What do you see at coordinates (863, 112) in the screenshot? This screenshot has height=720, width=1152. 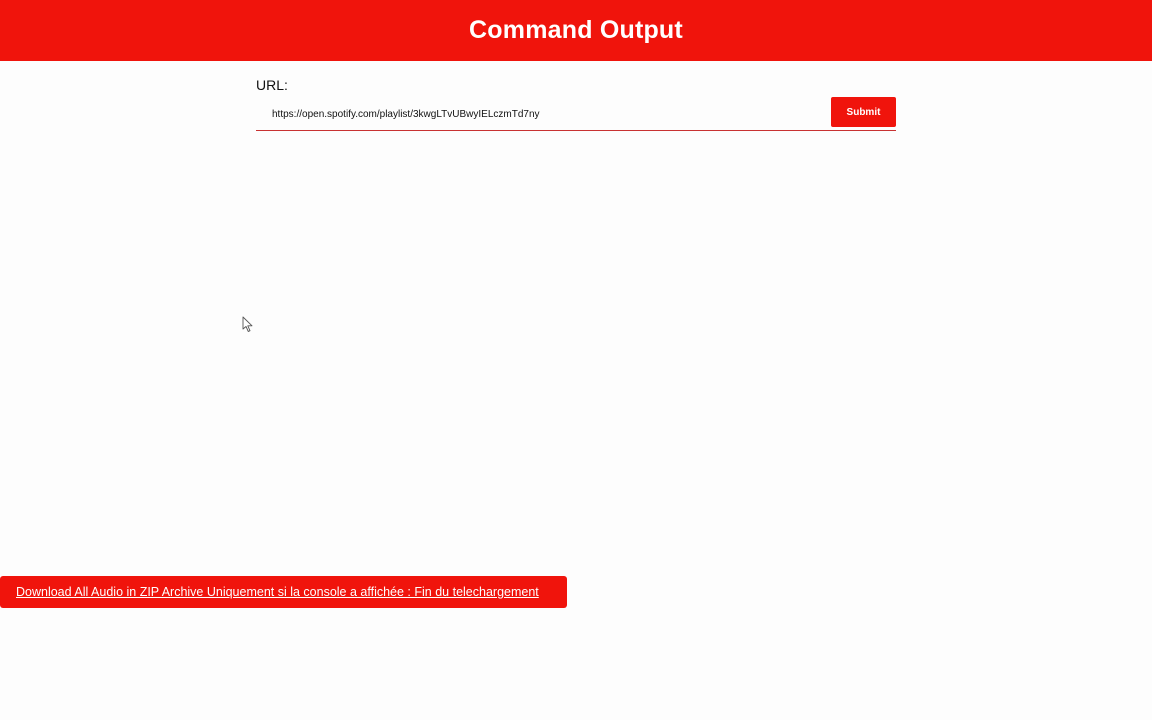 I see `submit-button: Submit` at bounding box center [863, 112].